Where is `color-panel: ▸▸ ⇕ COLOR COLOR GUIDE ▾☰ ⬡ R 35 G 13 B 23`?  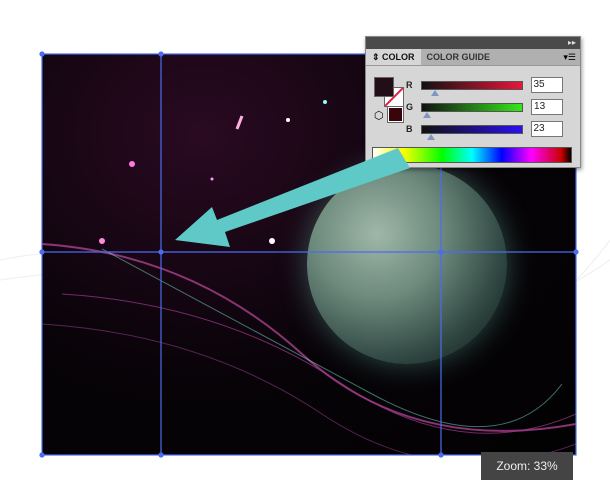
color-panel: ▸▸ ⇕ COLOR COLOR GUIDE ▾☰ ⬡ R 35 G 13 B 23 is located at coordinates (473, 102).